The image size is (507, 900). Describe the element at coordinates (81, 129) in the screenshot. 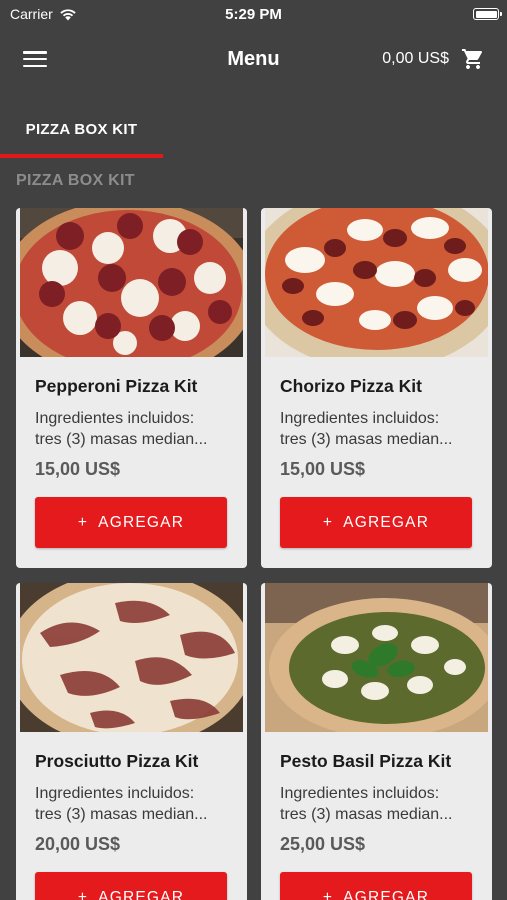

I see `tab-pizza-box-kit: PIZZA BOX KIT` at that location.